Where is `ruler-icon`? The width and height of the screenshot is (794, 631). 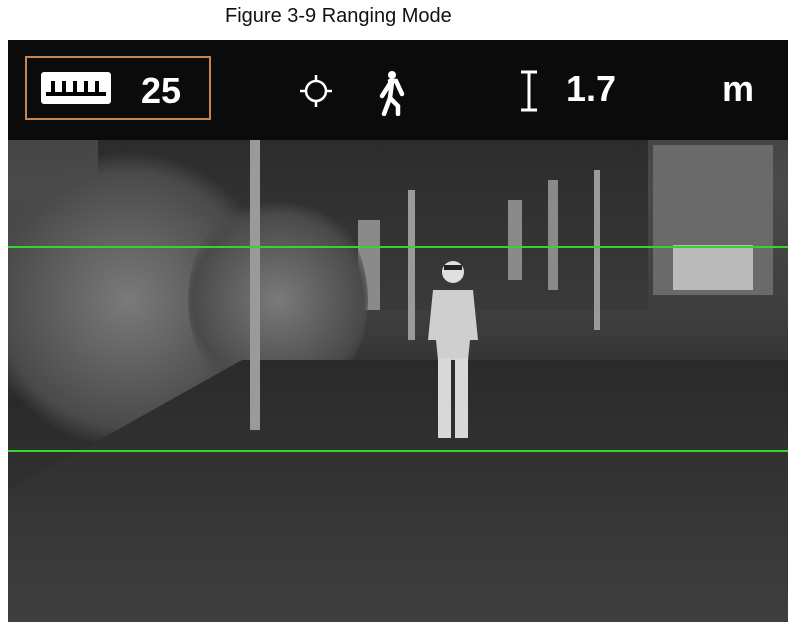
ruler-icon is located at coordinates (76, 88).